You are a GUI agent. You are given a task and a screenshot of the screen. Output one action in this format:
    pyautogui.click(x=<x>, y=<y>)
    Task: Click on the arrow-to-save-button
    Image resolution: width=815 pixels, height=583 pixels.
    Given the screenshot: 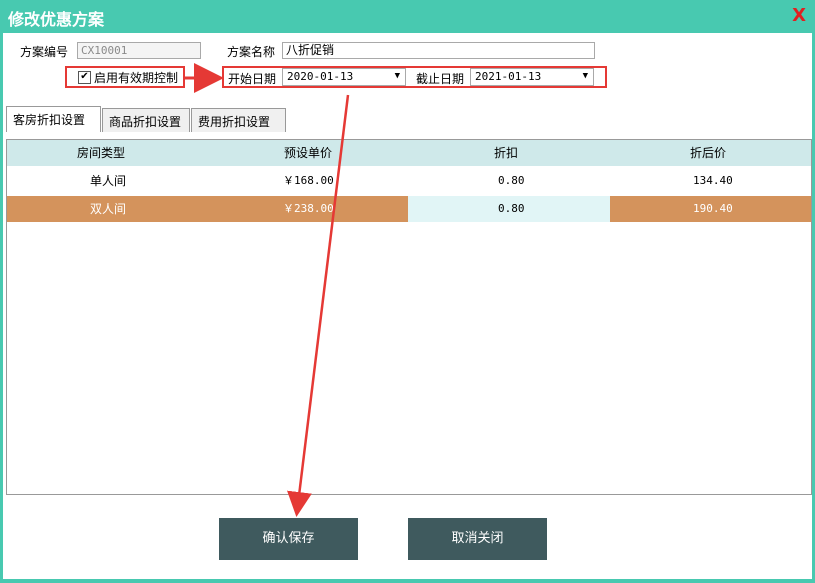 What is the action you would take?
    pyautogui.click(x=318, y=305)
    